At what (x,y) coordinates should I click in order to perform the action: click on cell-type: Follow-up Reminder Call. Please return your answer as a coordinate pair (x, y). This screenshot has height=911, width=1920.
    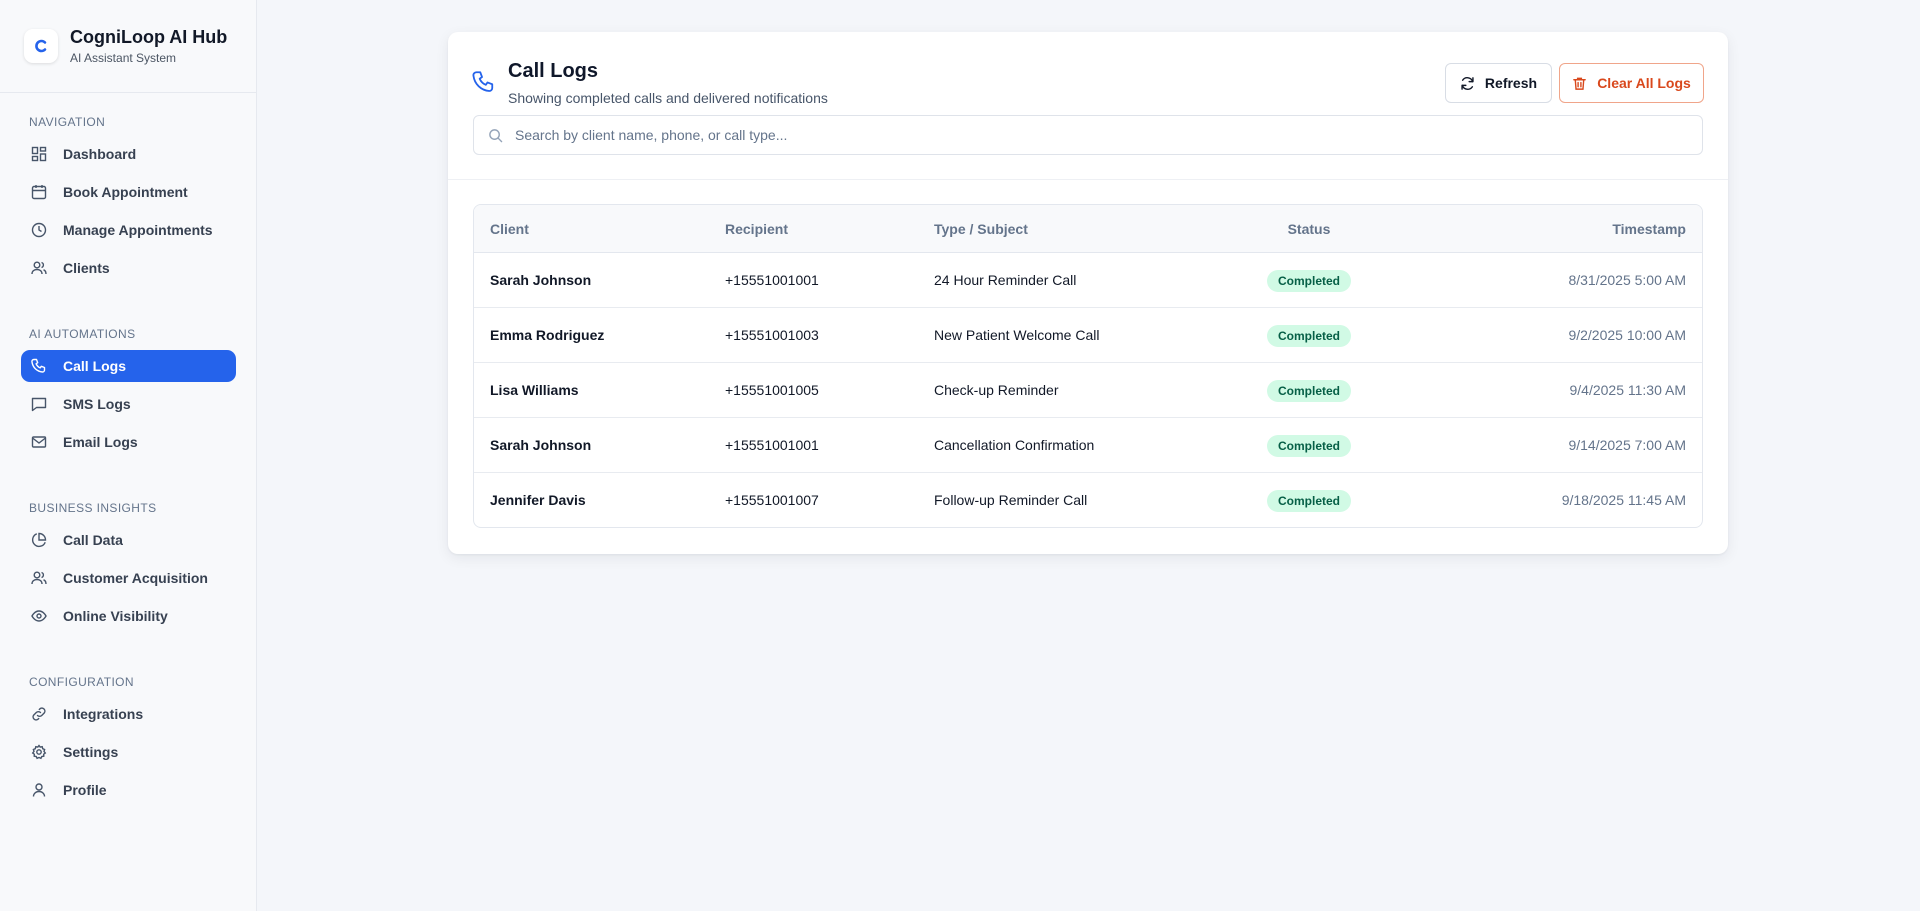
    Looking at the image, I should click on (1011, 500).